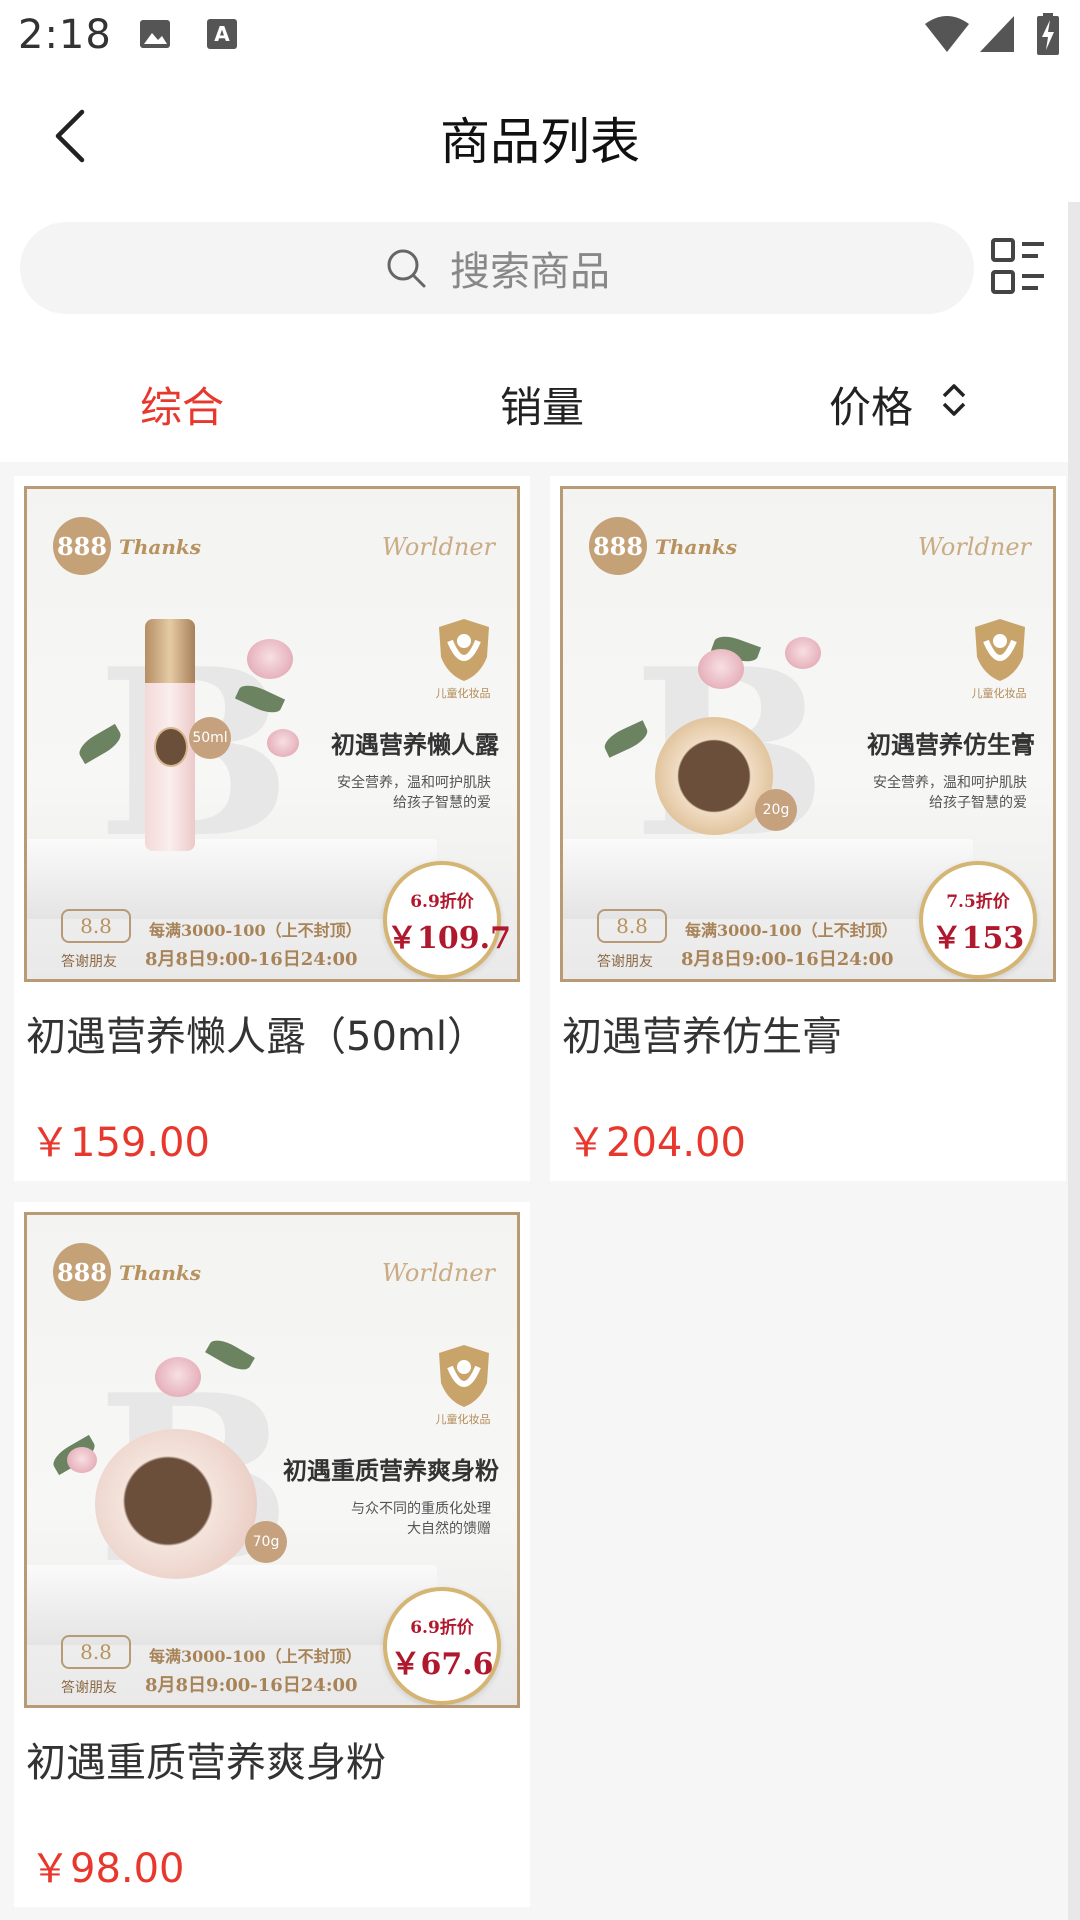  What do you see at coordinates (447, 920) in the screenshot?
I see `discount-sticker: 6.9折价 ￥109.7` at bounding box center [447, 920].